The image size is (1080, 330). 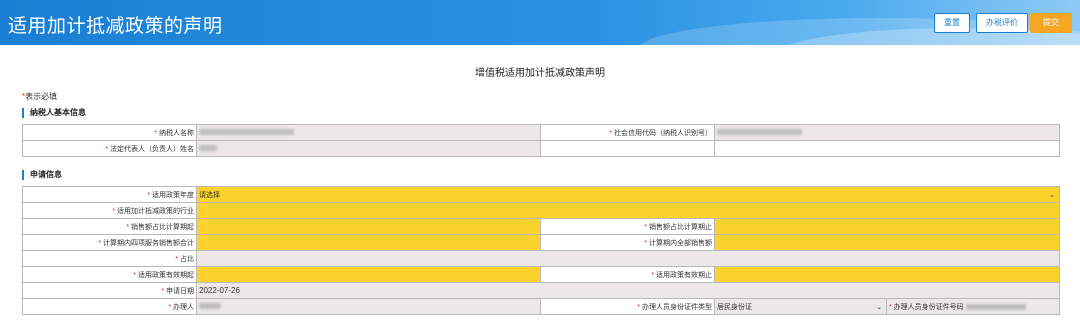 What do you see at coordinates (42, 175) in the screenshot?
I see `application-section-title: 申请信息` at bounding box center [42, 175].